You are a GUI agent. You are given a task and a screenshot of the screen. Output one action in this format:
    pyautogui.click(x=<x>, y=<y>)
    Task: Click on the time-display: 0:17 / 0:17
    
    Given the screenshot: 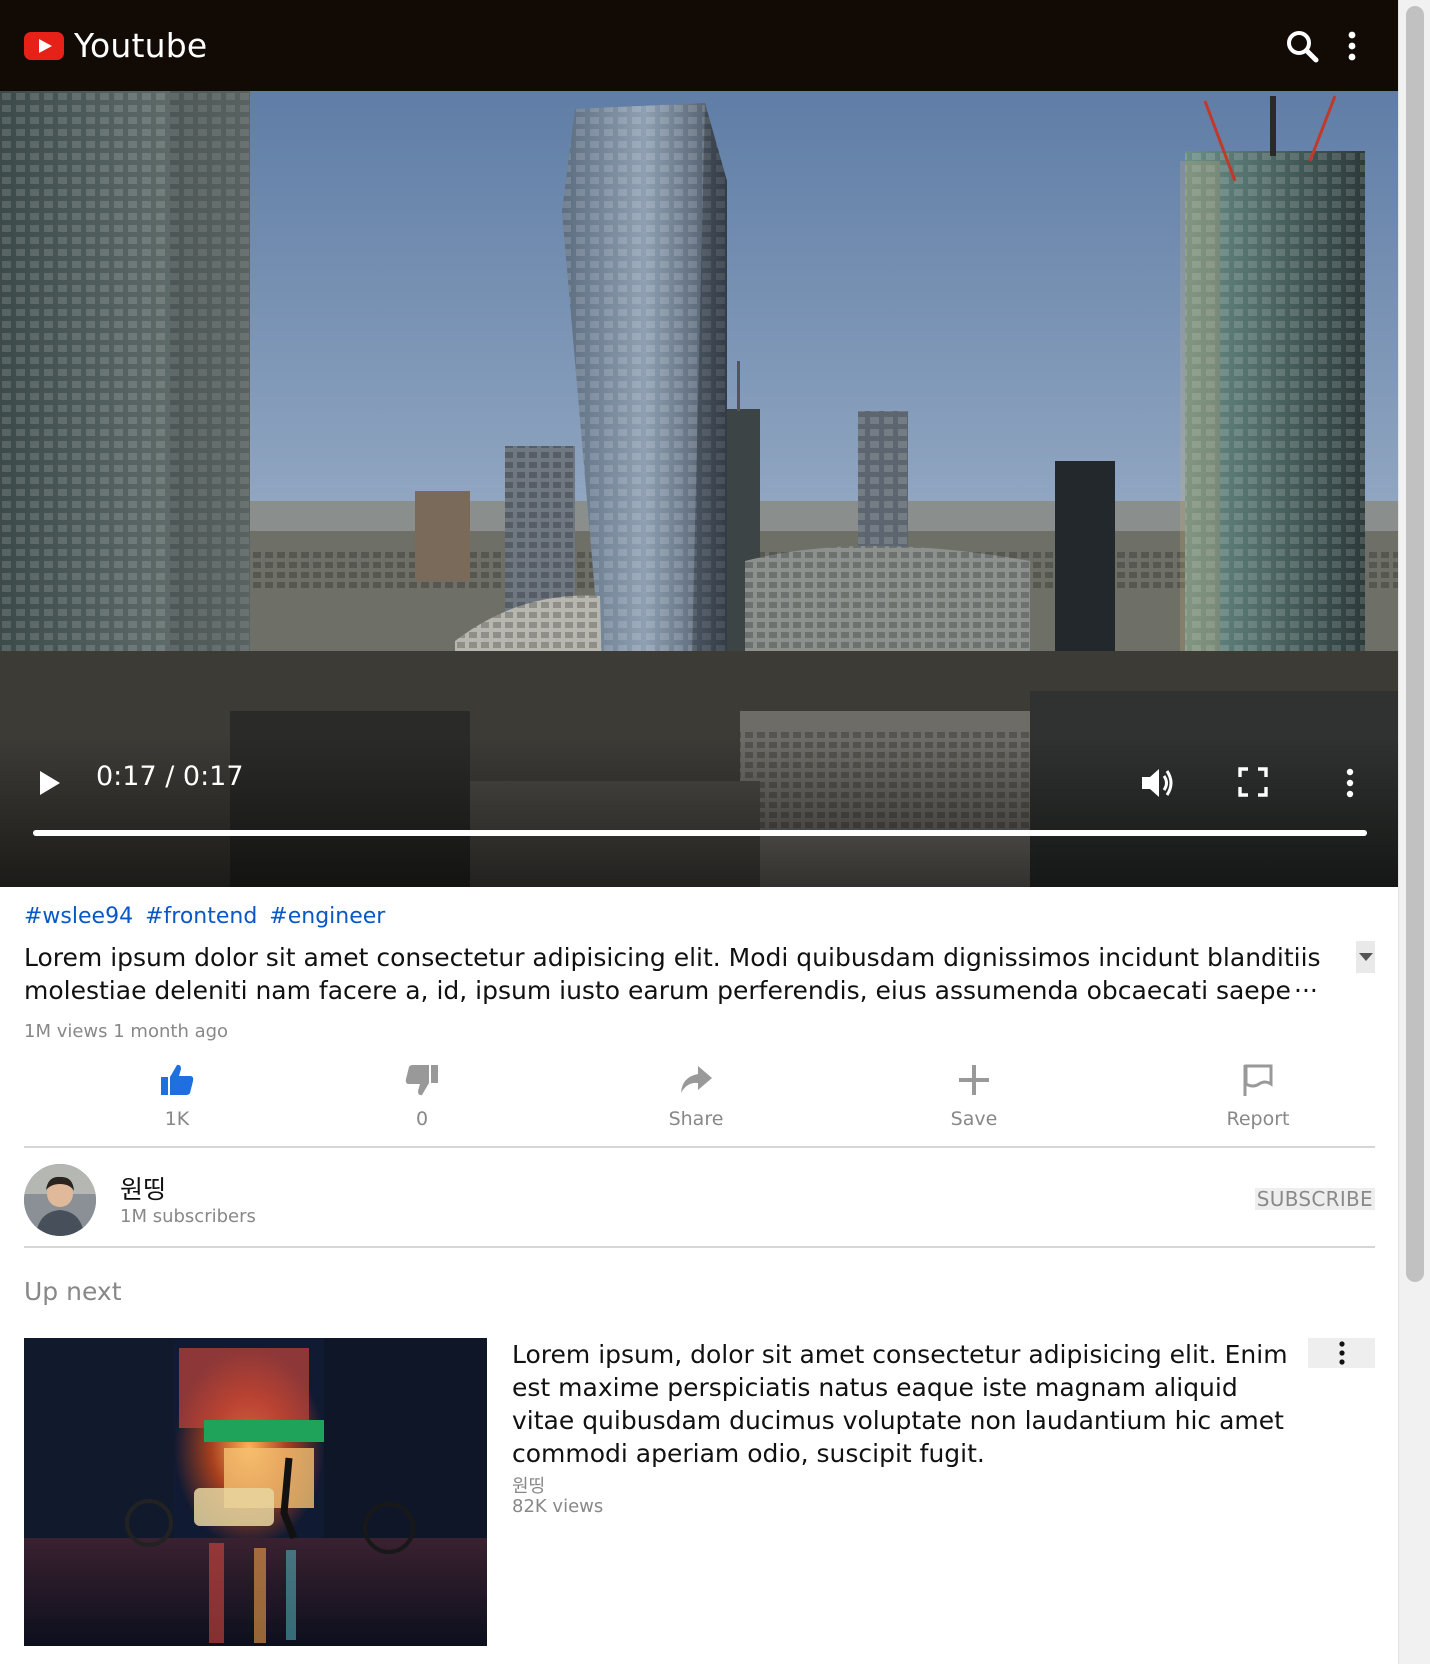 What is the action you would take?
    pyautogui.click(x=170, y=776)
    